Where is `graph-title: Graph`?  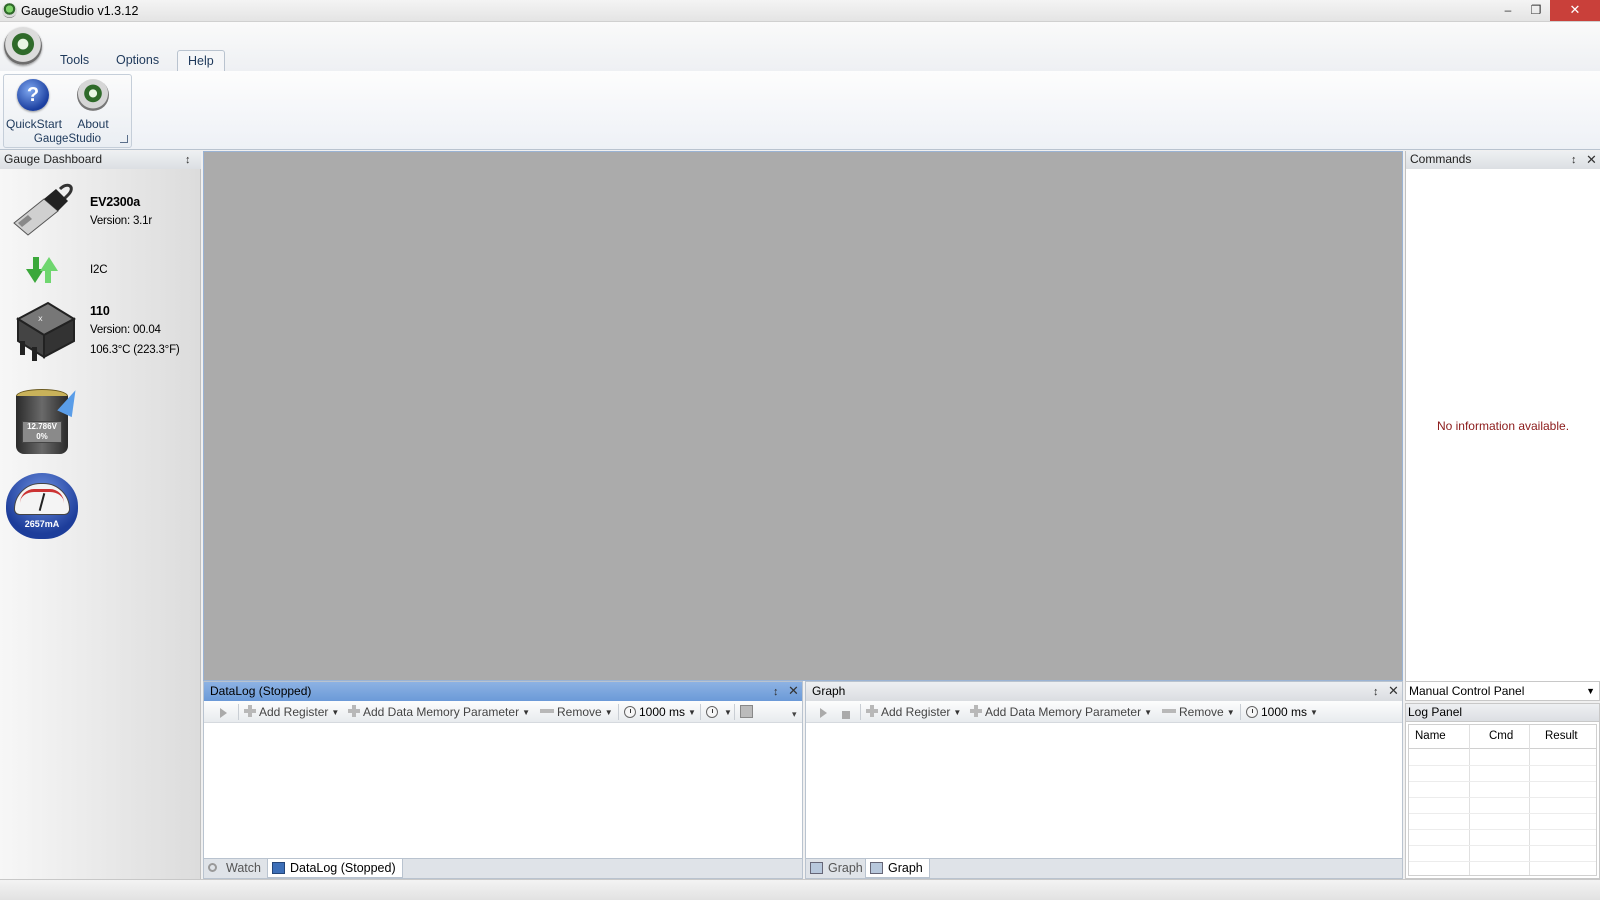
graph-title: Graph is located at coordinates (829, 691).